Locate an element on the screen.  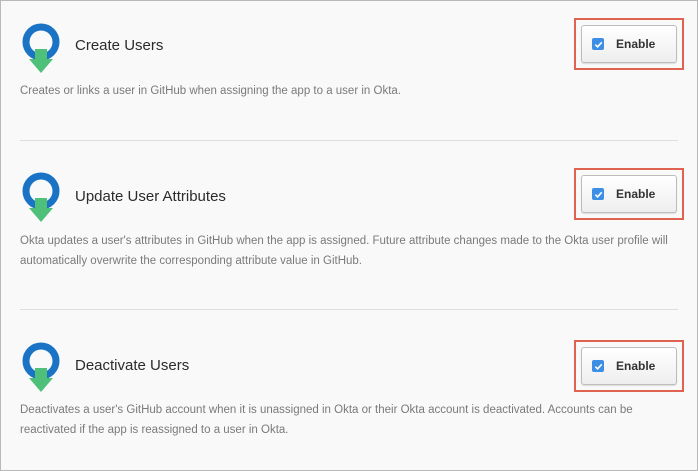
section-title: Create Users is located at coordinates (119, 45).